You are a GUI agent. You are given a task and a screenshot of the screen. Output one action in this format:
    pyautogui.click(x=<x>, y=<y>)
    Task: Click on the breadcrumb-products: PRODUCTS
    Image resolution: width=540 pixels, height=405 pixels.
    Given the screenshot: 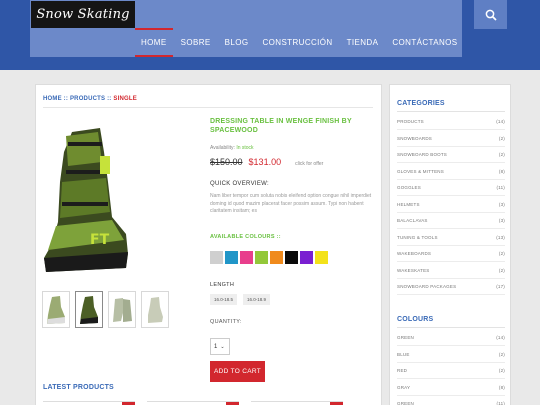 What is the action you would take?
    pyautogui.click(x=87, y=99)
    